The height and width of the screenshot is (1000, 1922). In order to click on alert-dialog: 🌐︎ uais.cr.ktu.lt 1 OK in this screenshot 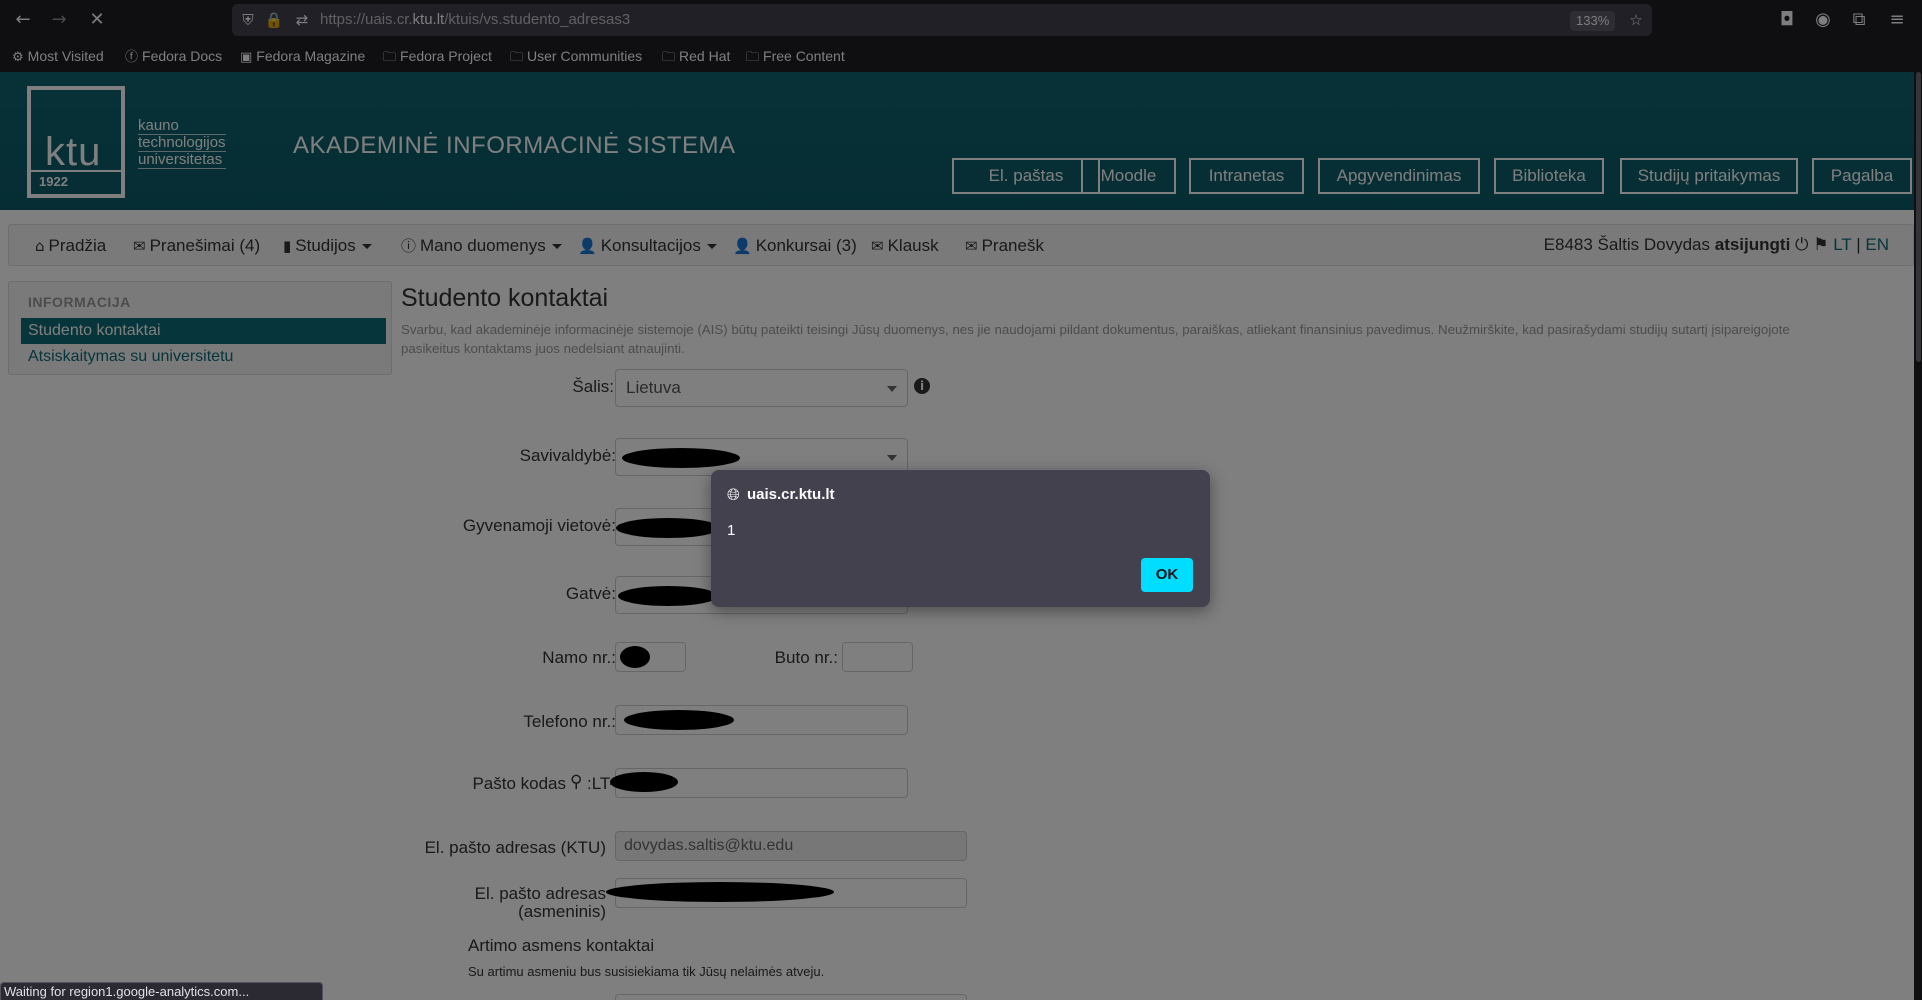, I will do `click(960, 538)`.